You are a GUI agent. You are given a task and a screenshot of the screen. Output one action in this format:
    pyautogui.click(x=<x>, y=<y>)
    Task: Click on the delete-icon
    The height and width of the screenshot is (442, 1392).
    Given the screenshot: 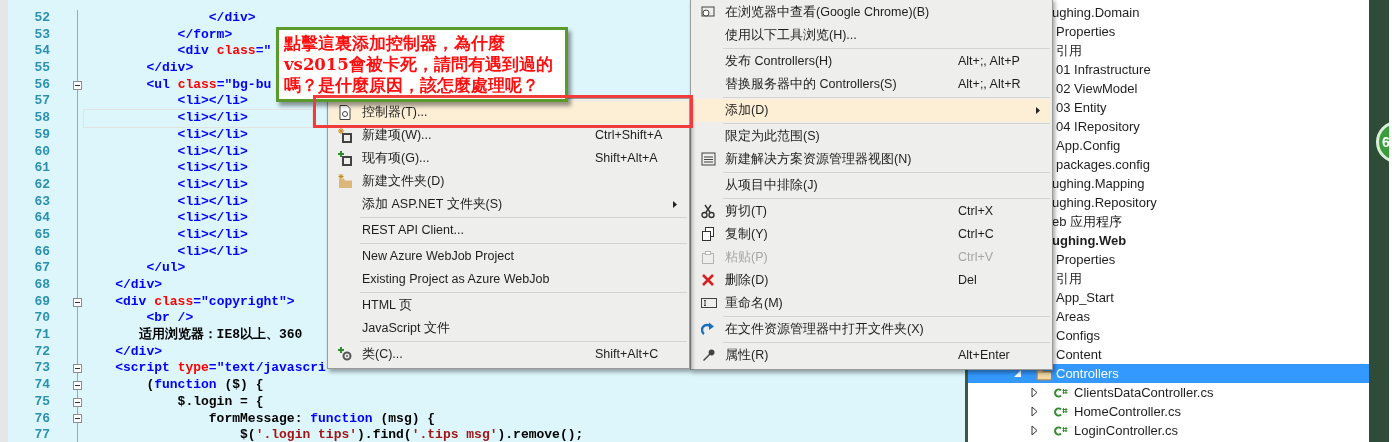 What is the action you would take?
    pyautogui.click(x=709, y=280)
    